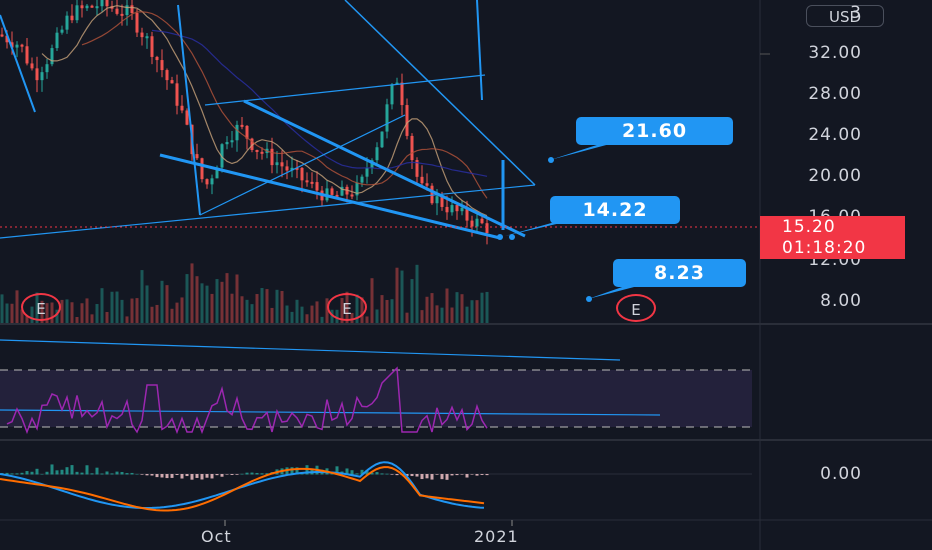 Image resolution: width=932 pixels, height=550 pixels. I want to click on callout-pointer, so click(535, 229).